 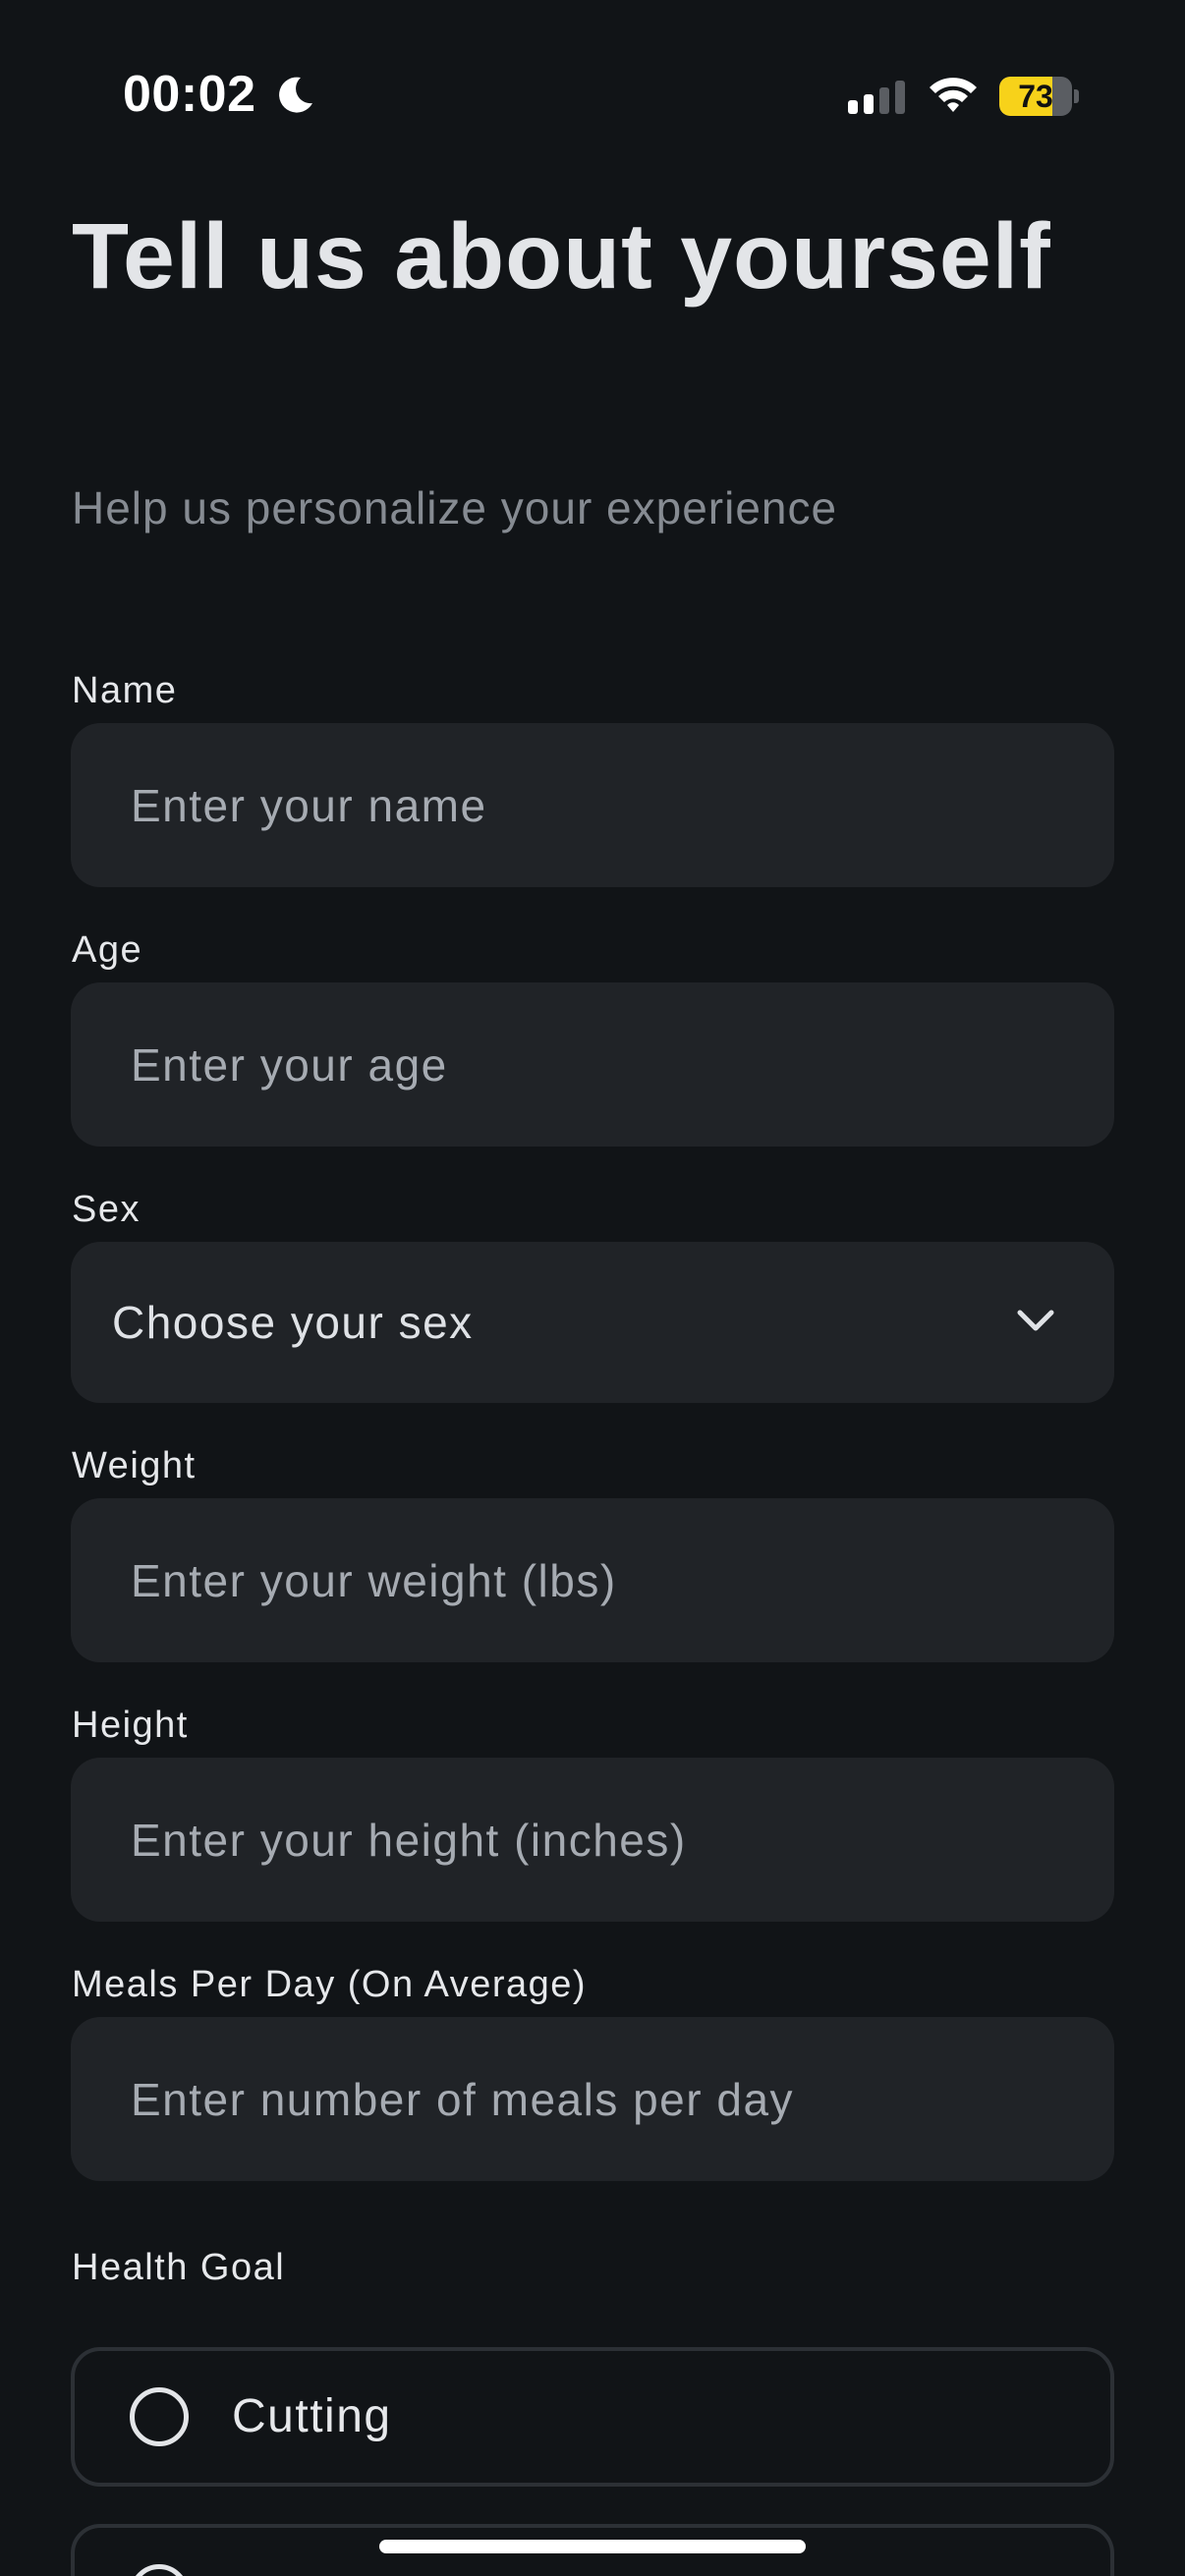 I want to click on weight-label: Weight, so click(x=135, y=1465).